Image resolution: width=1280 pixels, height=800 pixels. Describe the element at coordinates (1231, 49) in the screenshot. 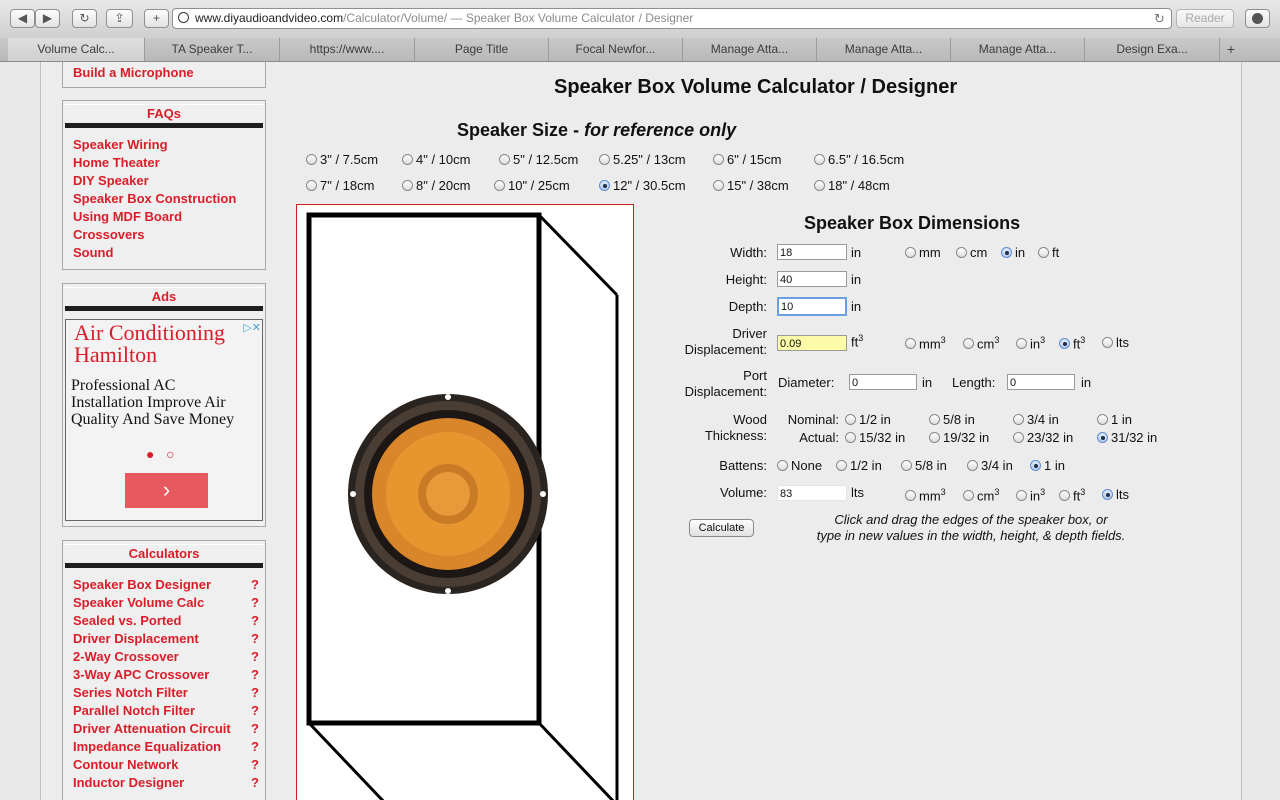

I see `add-tab-icon: +` at that location.